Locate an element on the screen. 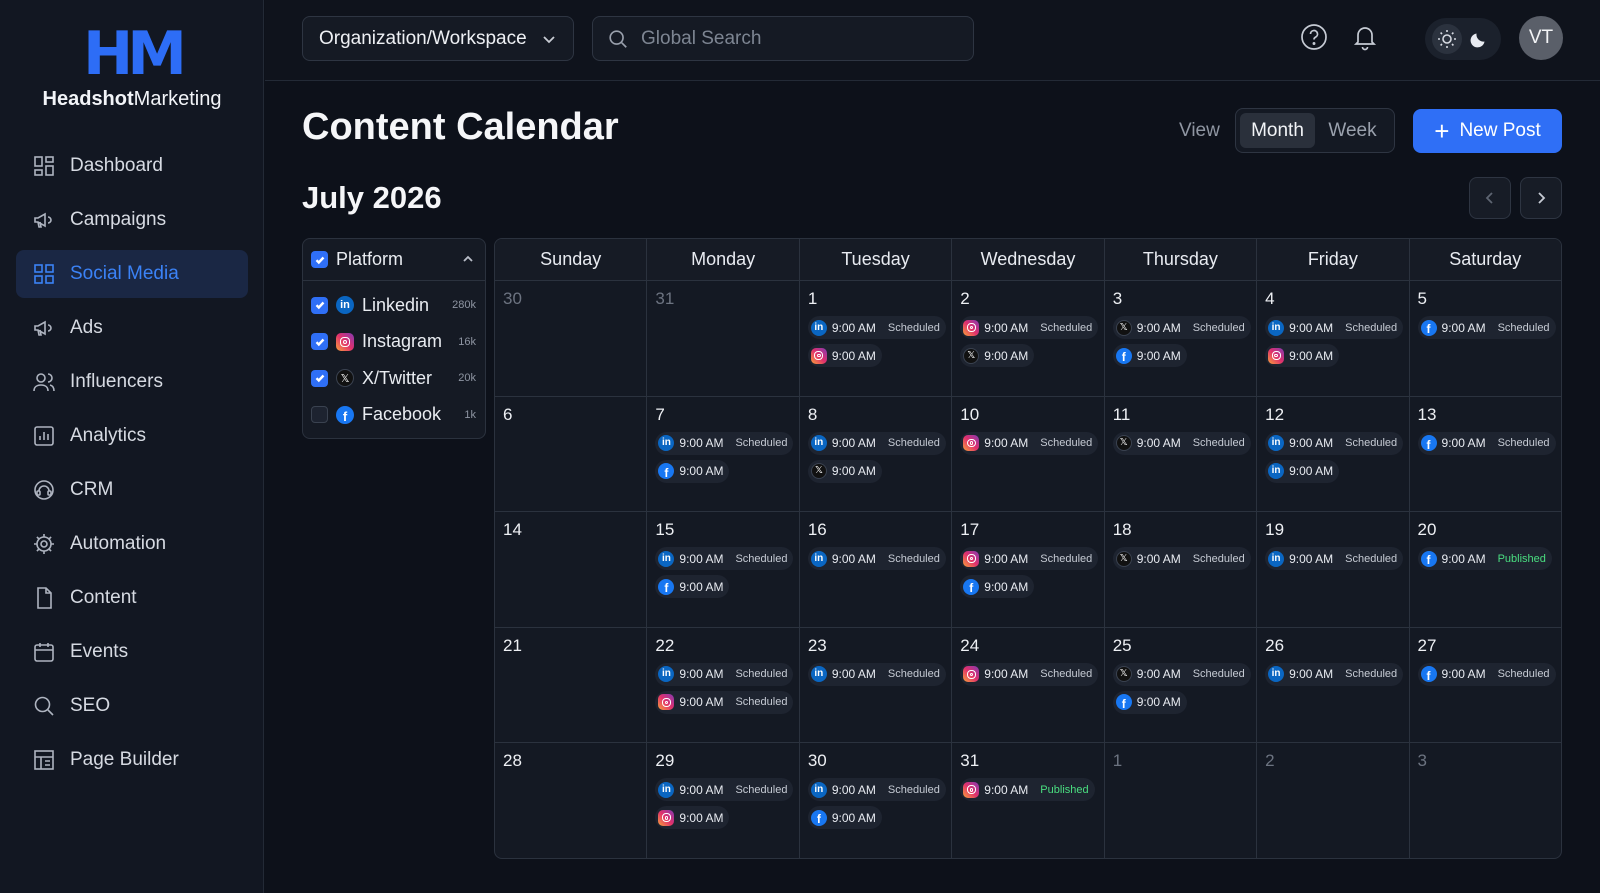  calendar-day-cell: 24 9:00 AM Scheduled is located at coordinates (1028, 685).